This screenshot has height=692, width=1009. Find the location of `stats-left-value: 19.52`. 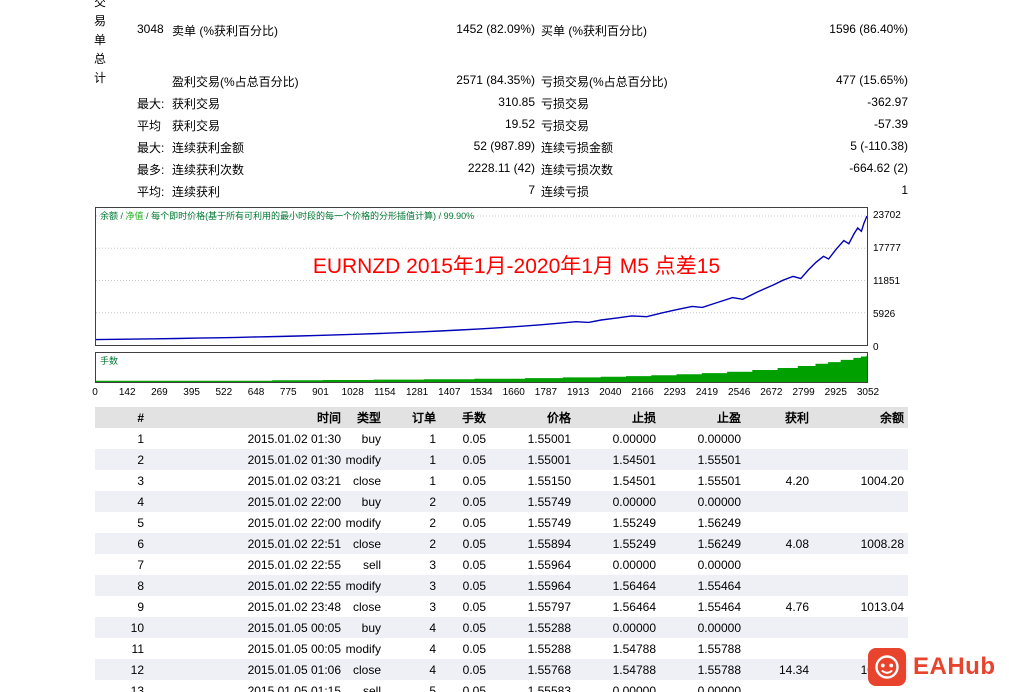

stats-left-value: 19.52 is located at coordinates (519, 124).